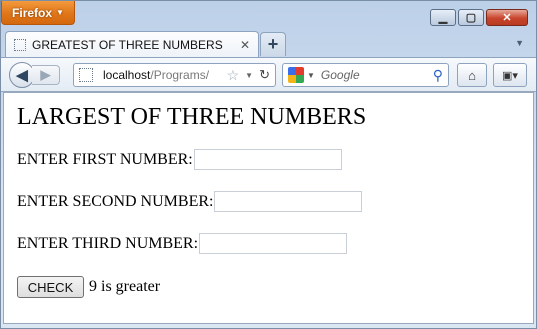 This screenshot has width=537, height=329. What do you see at coordinates (192, 117) in the screenshot?
I see `page-title: LARGEST OF THREE NUMBERS` at bounding box center [192, 117].